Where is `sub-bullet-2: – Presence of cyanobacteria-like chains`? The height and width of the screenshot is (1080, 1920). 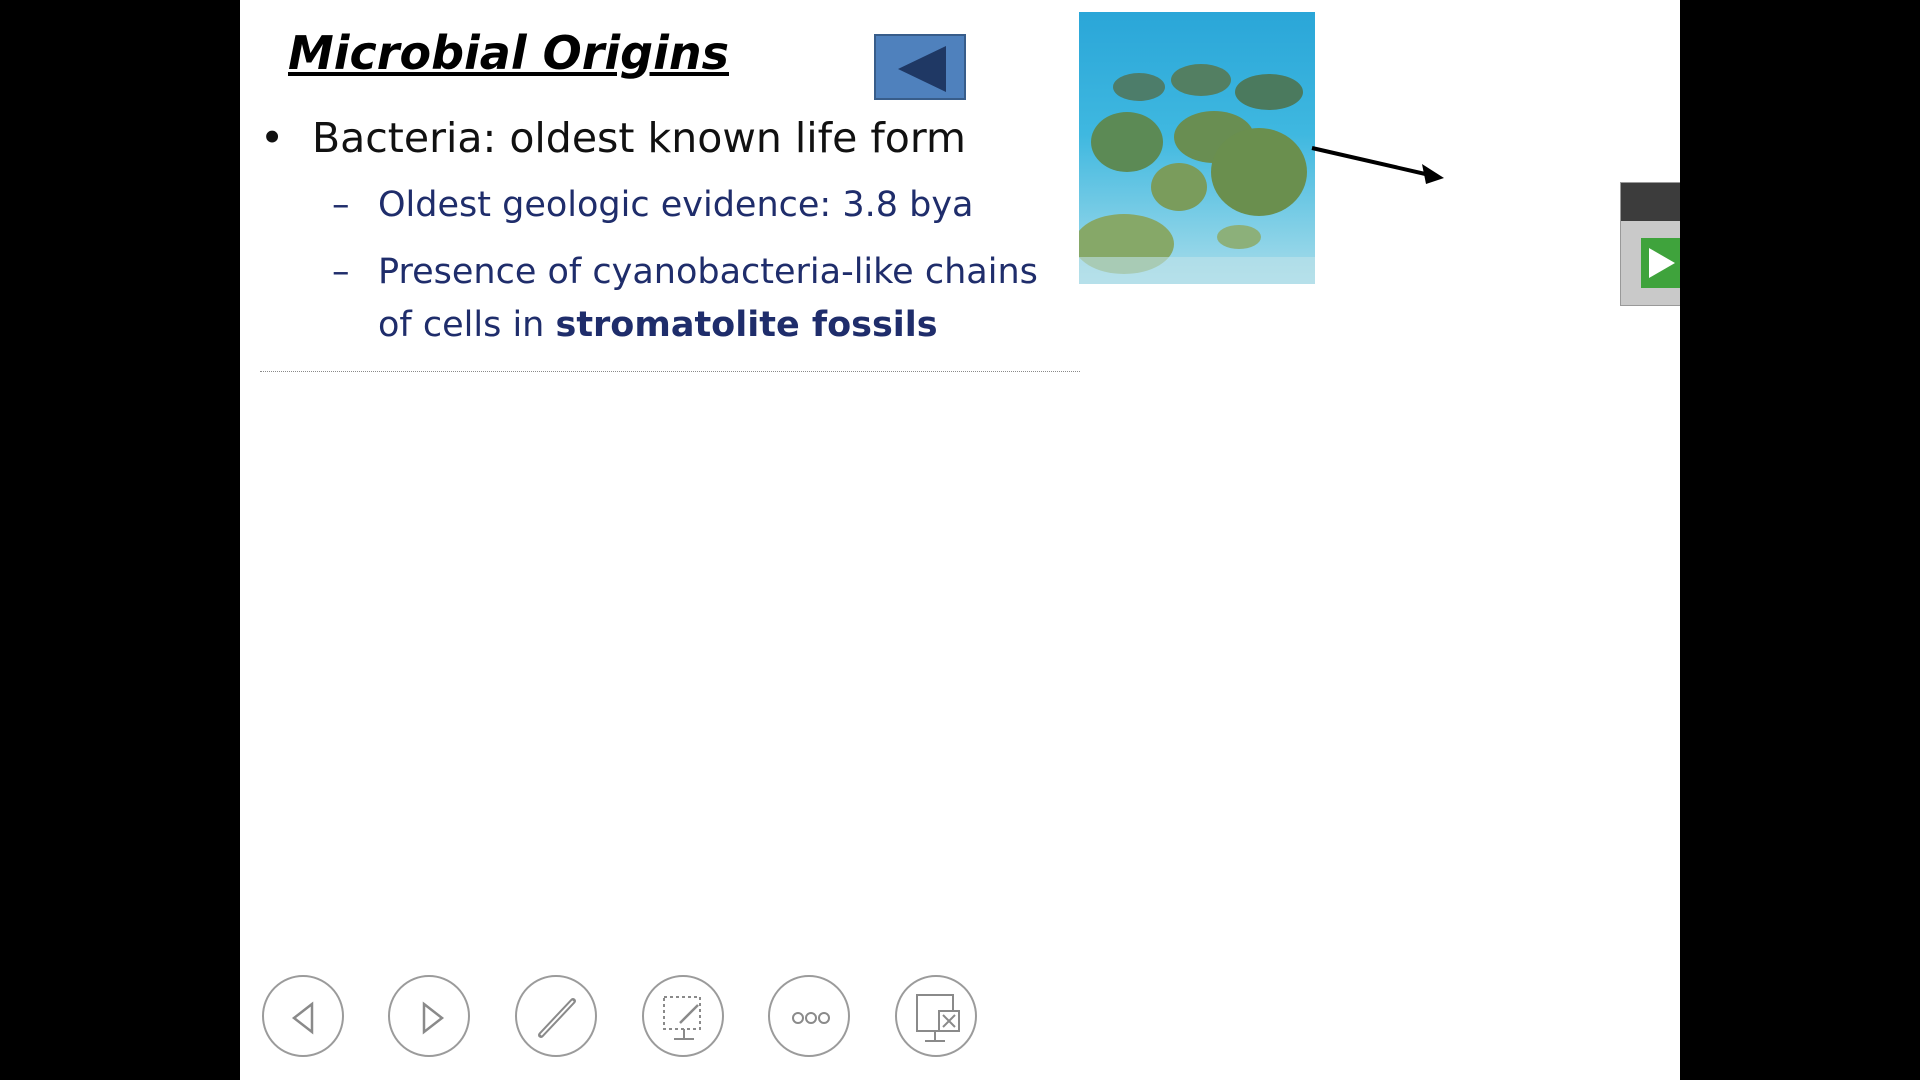
sub-bullet-2: – Presence of cyanobacteria-like chains is located at coordinates (685, 272).